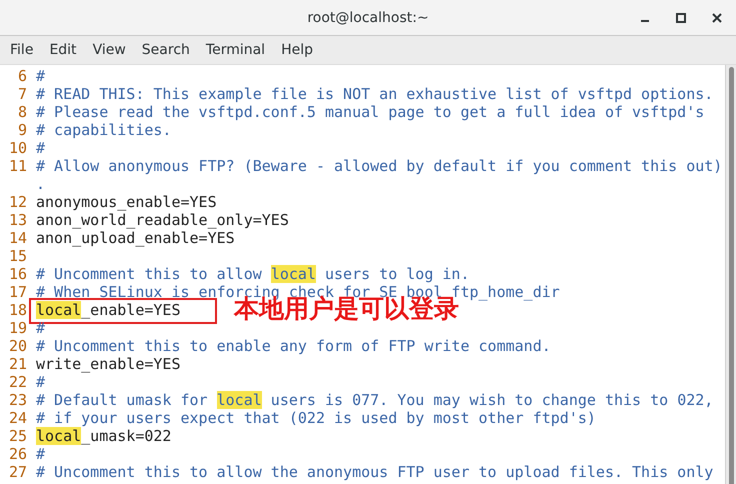 This screenshot has width=736, height=484. What do you see at coordinates (375, 400) in the screenshot?
I see `comment-line: # Default umask for local users is 077. You may wish to change this to 022,` at bounding box center [375, 400].